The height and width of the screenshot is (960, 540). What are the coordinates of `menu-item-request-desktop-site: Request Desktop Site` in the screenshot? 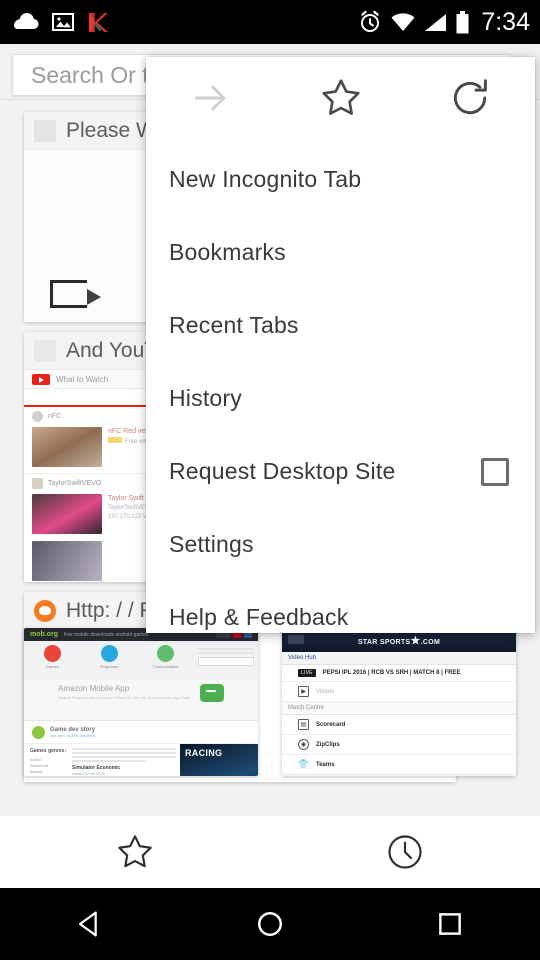 It's located at (340, 471).